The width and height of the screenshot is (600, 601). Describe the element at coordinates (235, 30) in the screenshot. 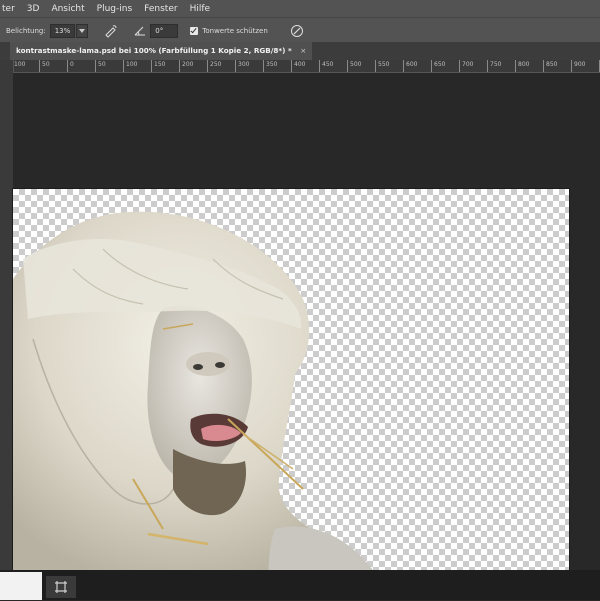

I see `protect-tones-label: Tonwerte schützen` at that location.